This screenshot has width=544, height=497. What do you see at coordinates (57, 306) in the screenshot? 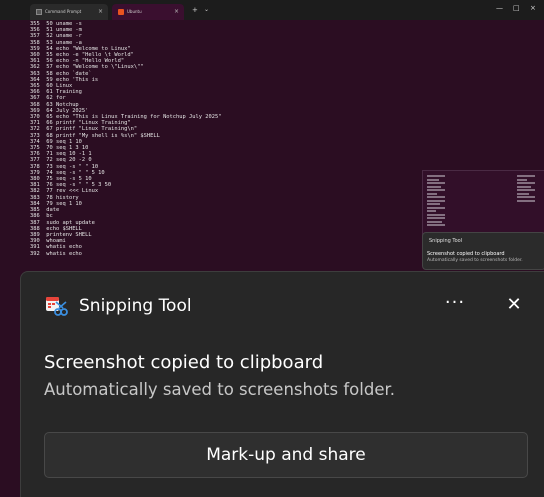
I see `snipping-tool-icon` at bounding box center [57, 306].